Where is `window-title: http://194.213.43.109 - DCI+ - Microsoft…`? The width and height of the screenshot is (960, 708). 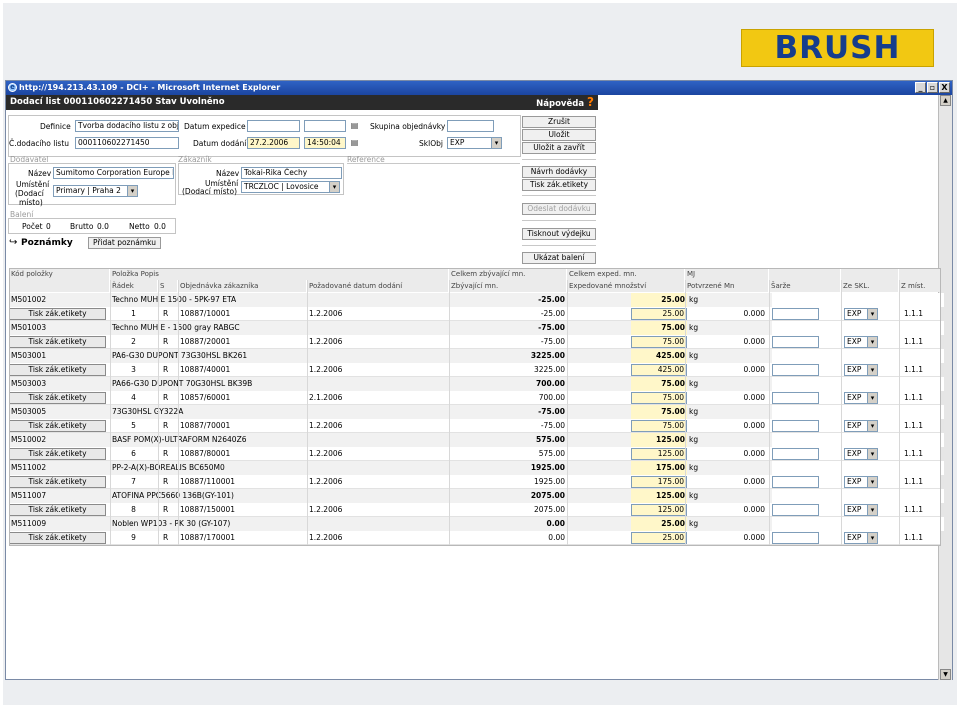 window-title: http://194.213.43.109 - DCI+ - Microsoft… is located at coordinates (150, 87).